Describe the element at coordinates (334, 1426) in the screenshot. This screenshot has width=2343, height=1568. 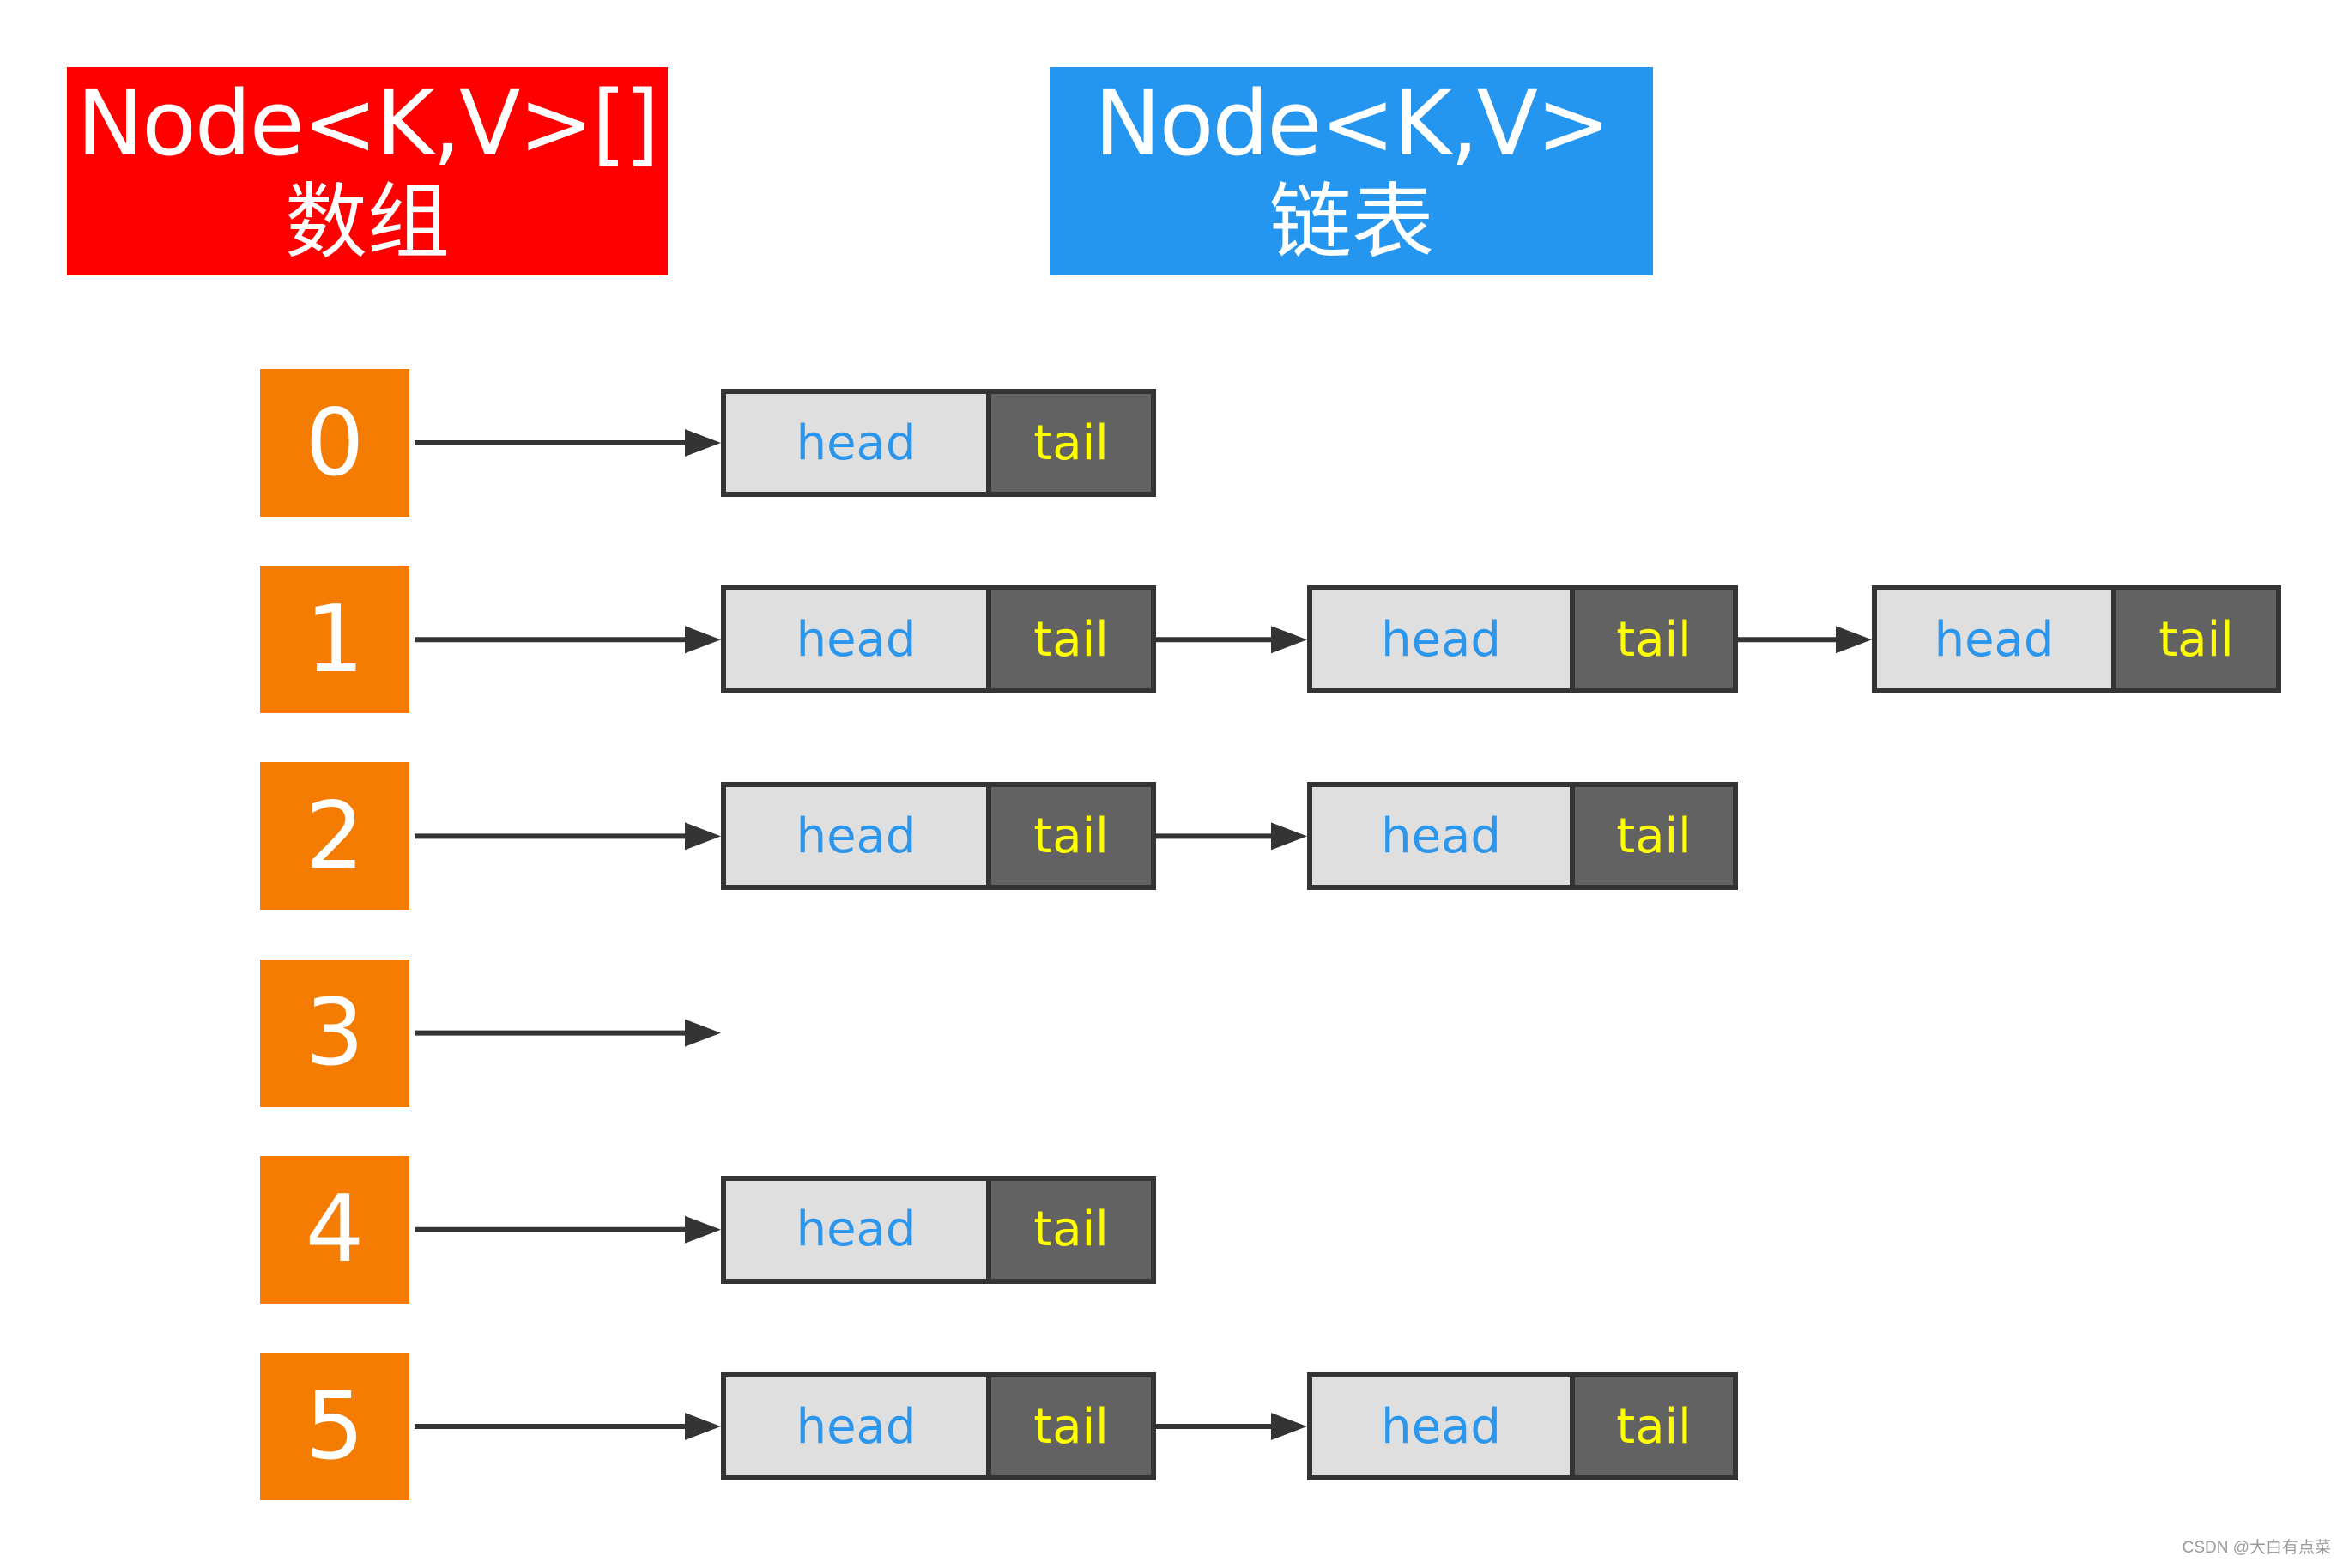
I see `bucket-index-5: 5` at that location.